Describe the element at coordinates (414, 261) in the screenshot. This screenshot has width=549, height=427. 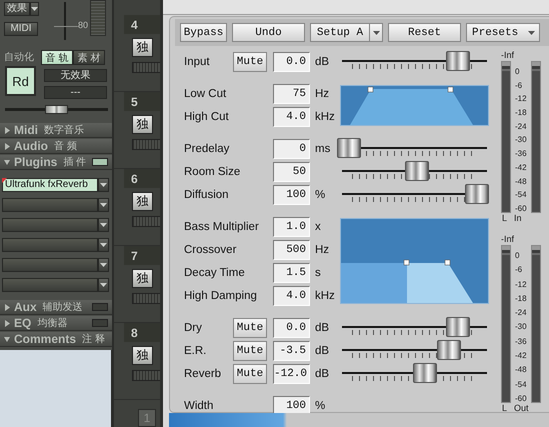
I see `decay-graph` at that location.